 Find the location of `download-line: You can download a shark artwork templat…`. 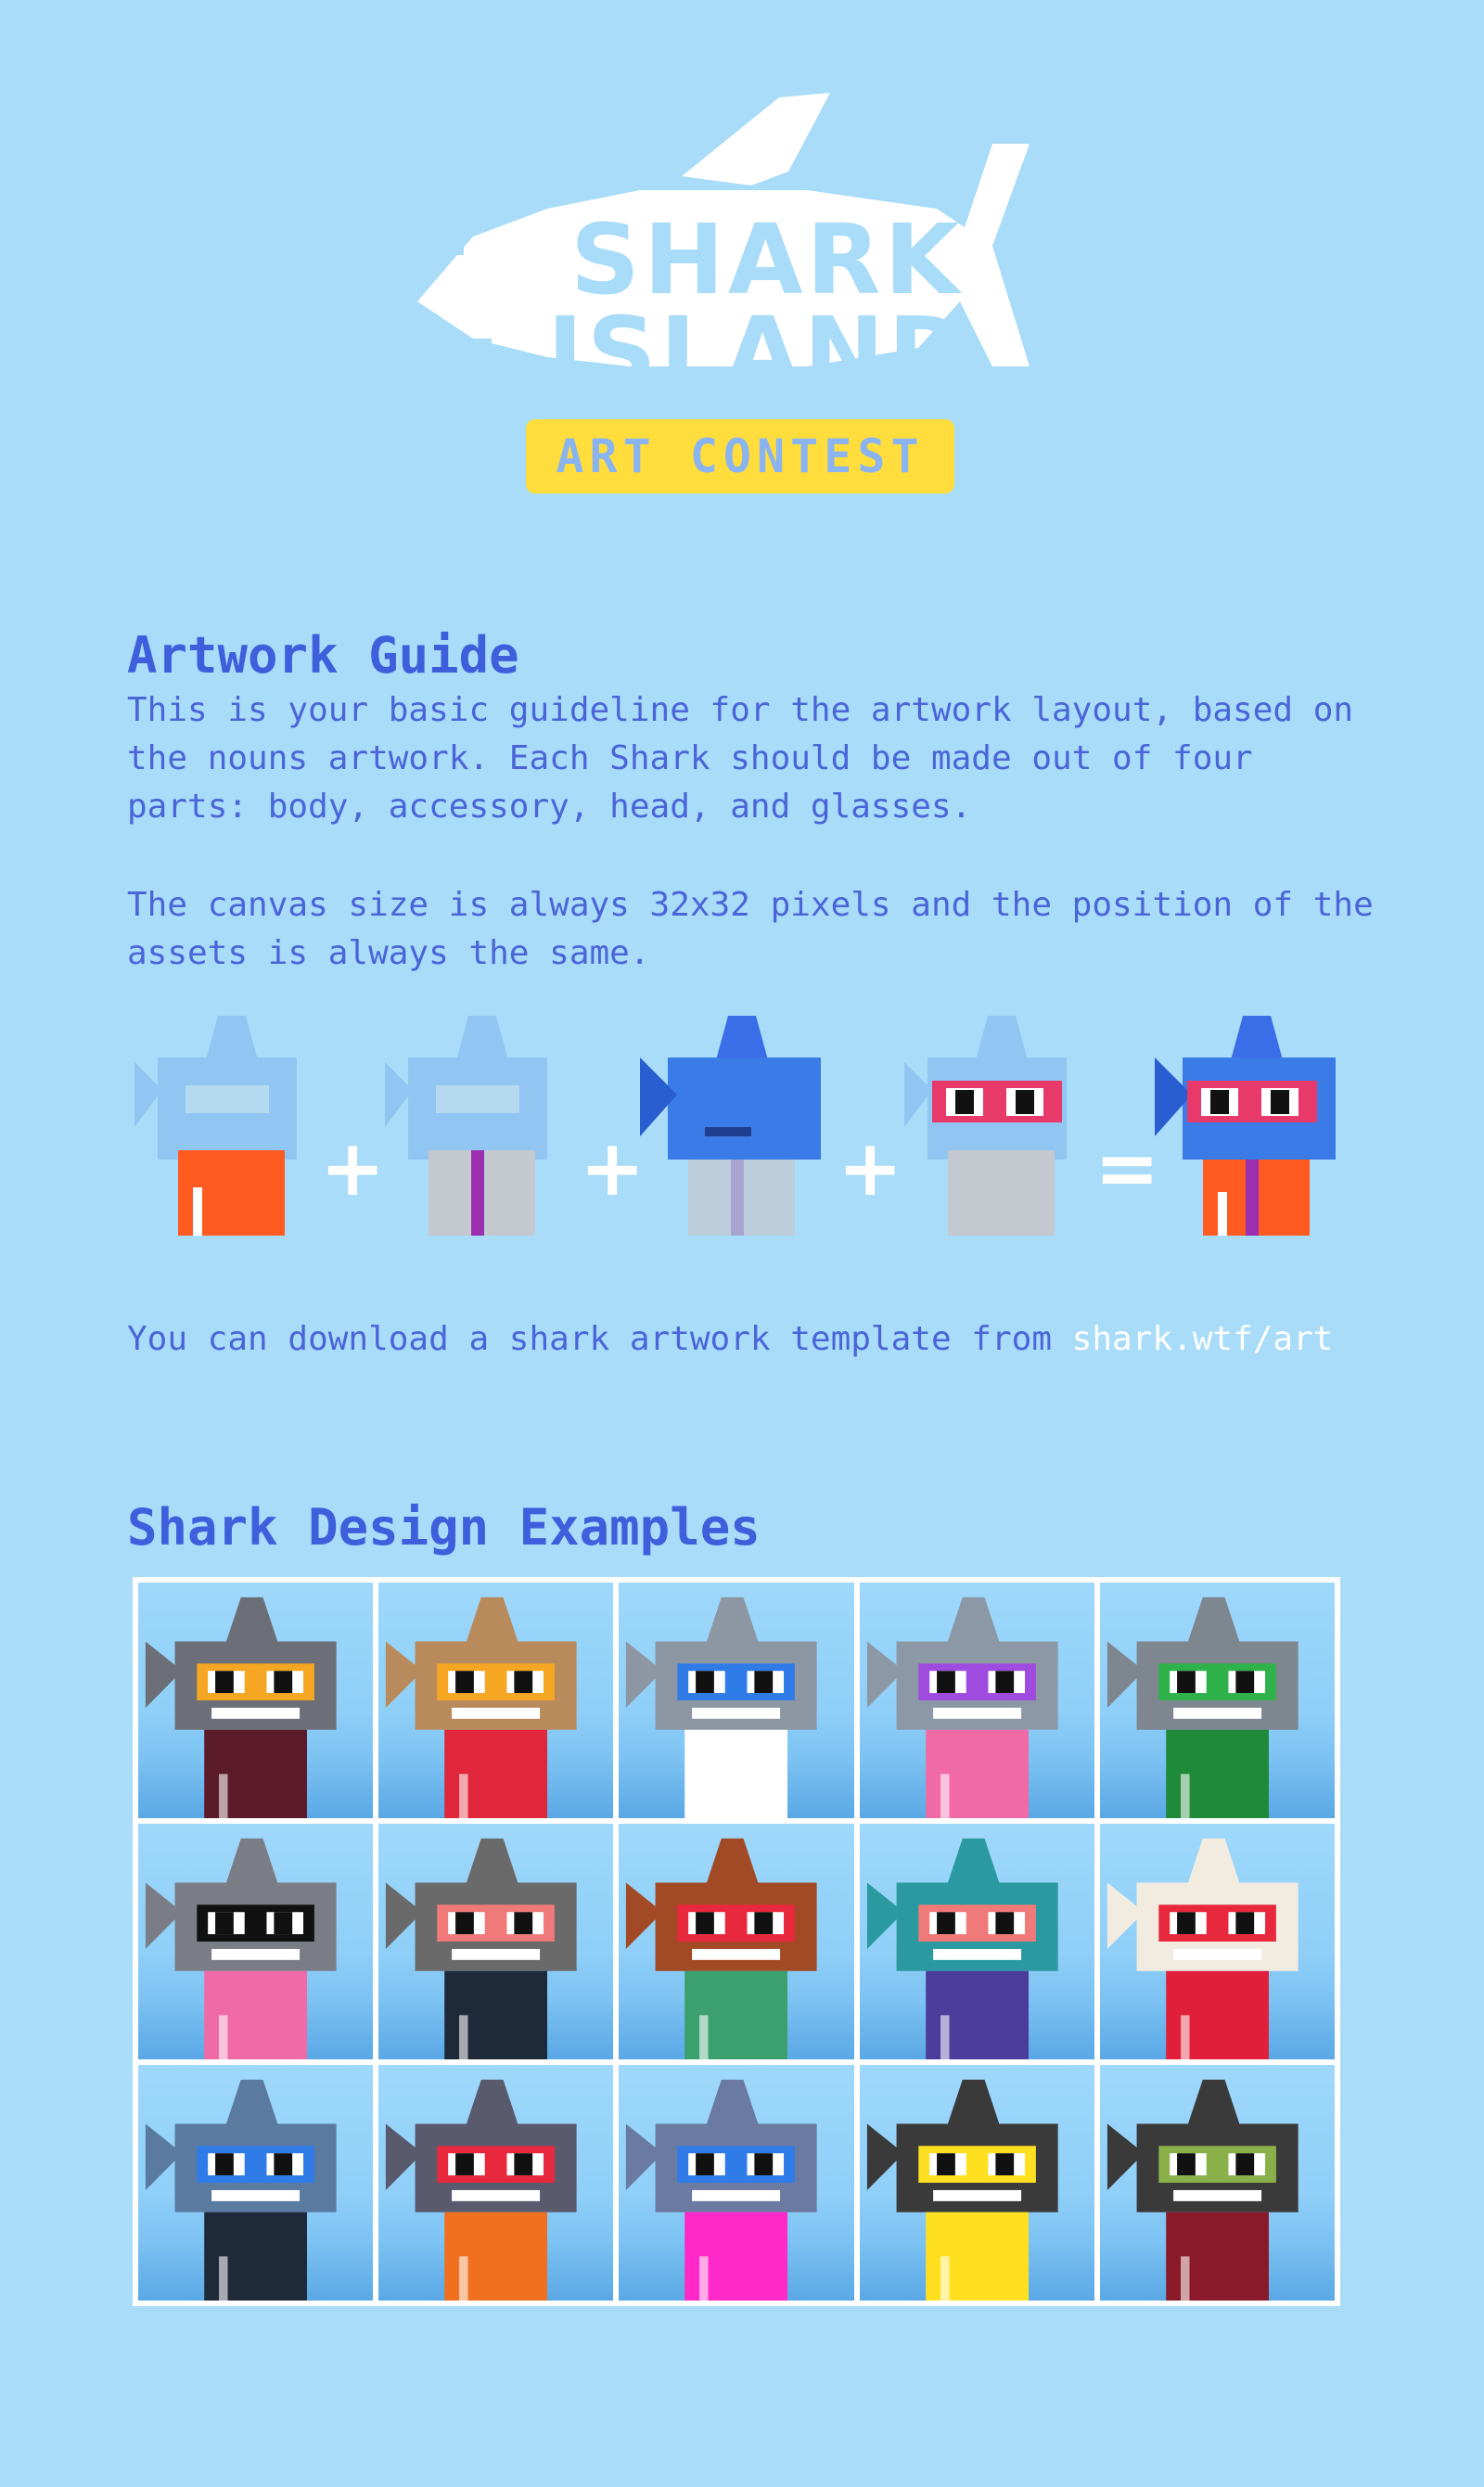

download-line: You can download a shark artwork templat… is located at coordinates (753, 1339).